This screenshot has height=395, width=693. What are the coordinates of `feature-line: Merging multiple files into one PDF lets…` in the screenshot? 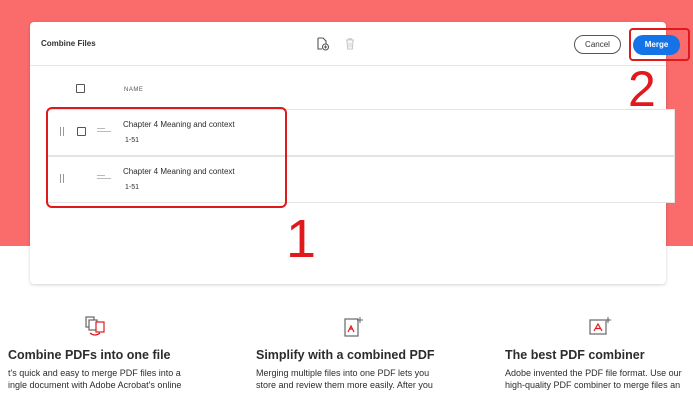 It's located at (343, 373).